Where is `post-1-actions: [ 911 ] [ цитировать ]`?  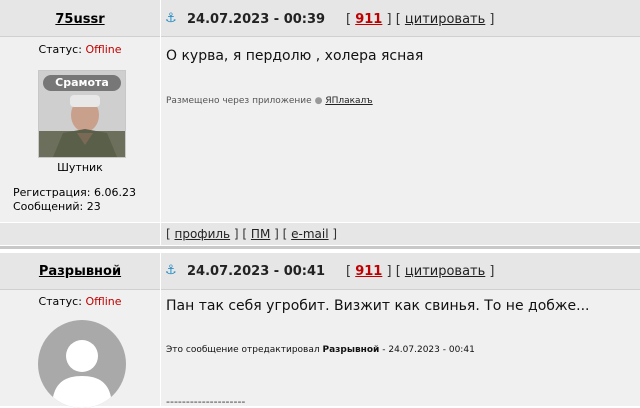
post-1-actions: [ 911 ] [ цитировать ] is located at coordinates (420, 19).